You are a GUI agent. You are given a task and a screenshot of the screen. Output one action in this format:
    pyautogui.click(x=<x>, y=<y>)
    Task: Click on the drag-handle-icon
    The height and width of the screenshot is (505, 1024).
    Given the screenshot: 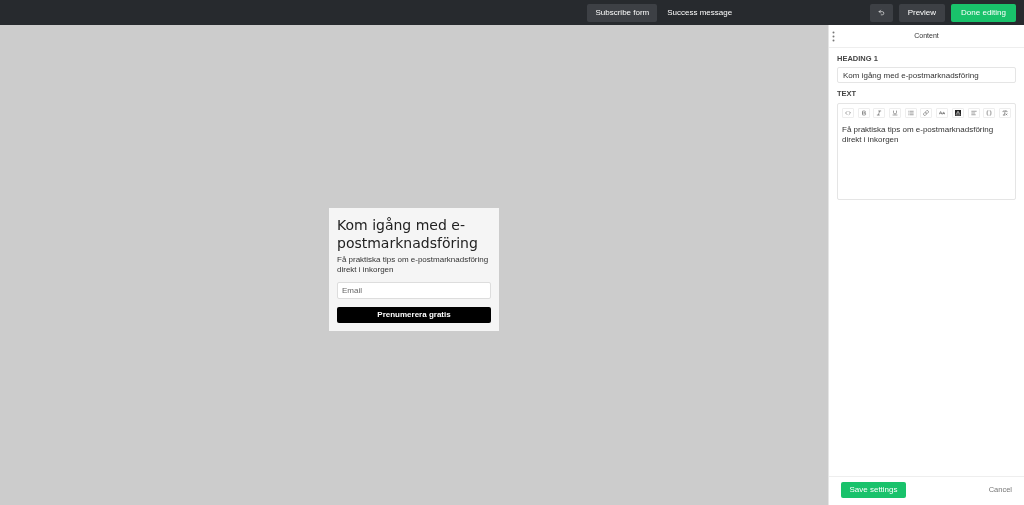 What is the action you would take?
    pyautogui.click(x=833, y=36)
    